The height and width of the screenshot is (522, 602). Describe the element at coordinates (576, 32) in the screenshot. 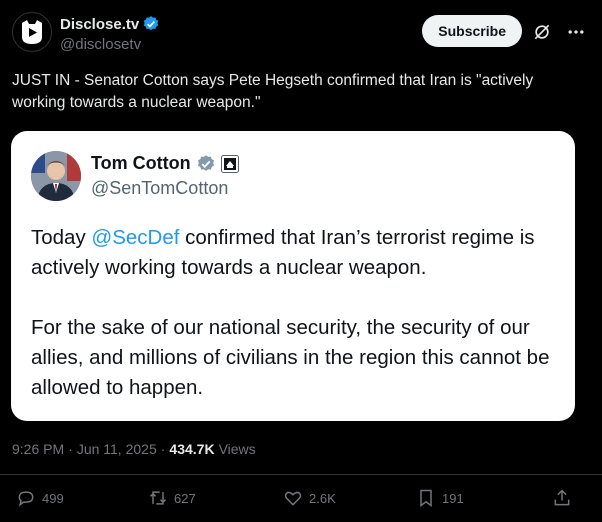

I see `more-options-icon` at that location.